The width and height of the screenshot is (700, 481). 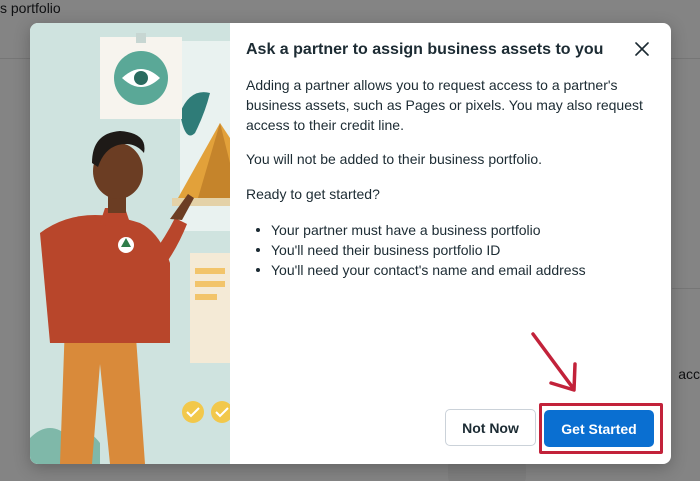 I want to click on ready-prompt: Ready to get started?, so click(x=313, y=194).